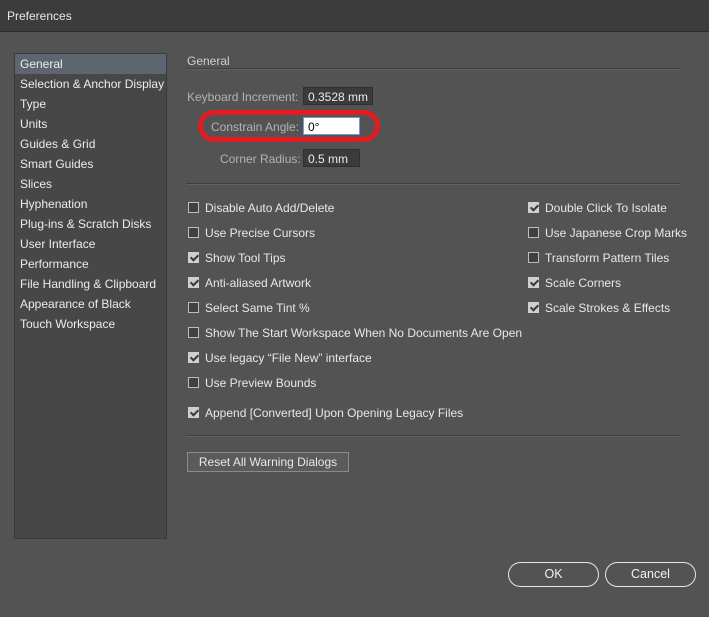 The image size is (709, 617). What do you see at coordinates (553, 574) in the screenshot?
I see `ok-button: OK` at bounding box center [553, 574].